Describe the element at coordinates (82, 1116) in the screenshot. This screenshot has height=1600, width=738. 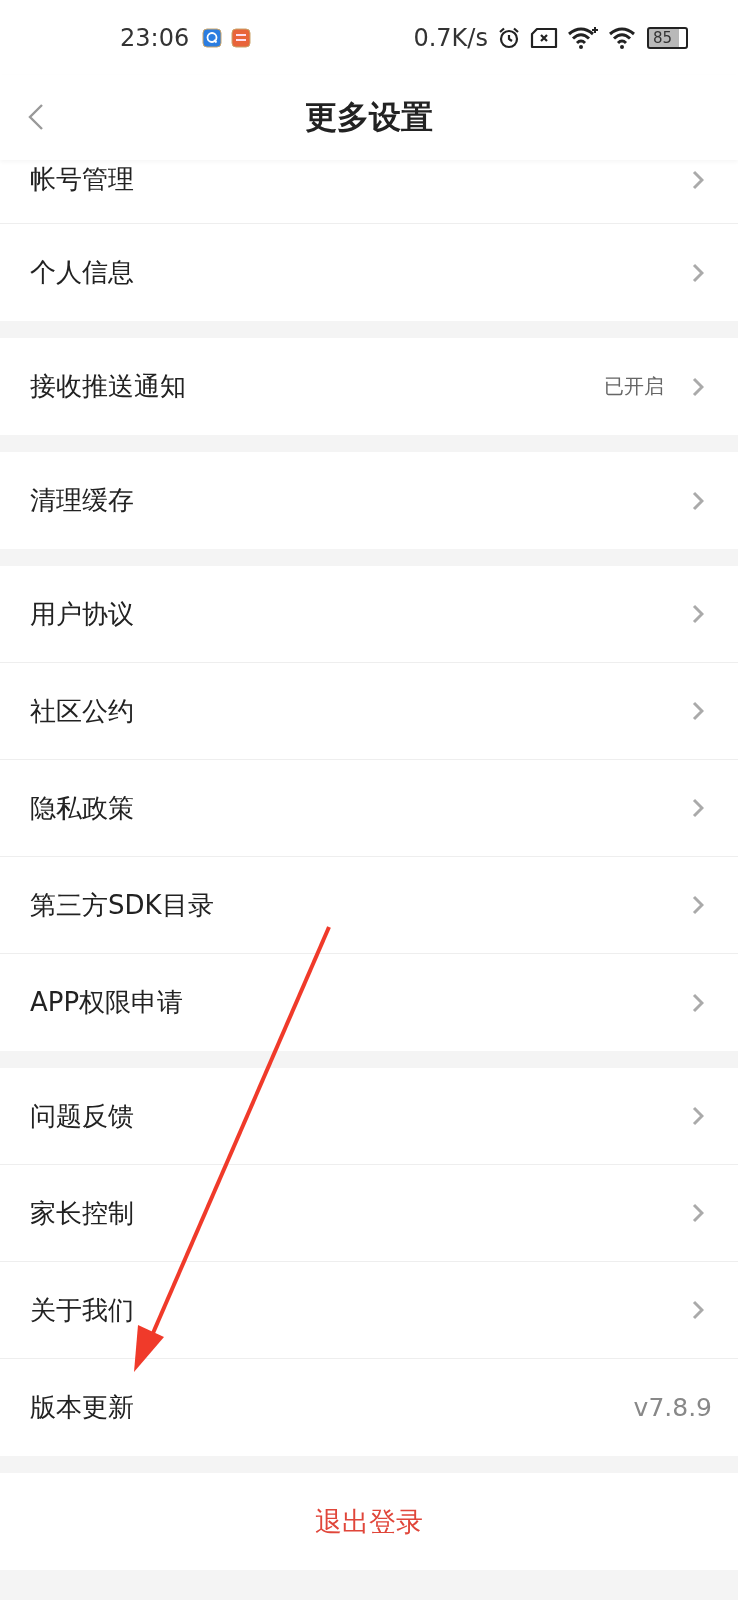
I see `item-label: 问题反馈` at that location.